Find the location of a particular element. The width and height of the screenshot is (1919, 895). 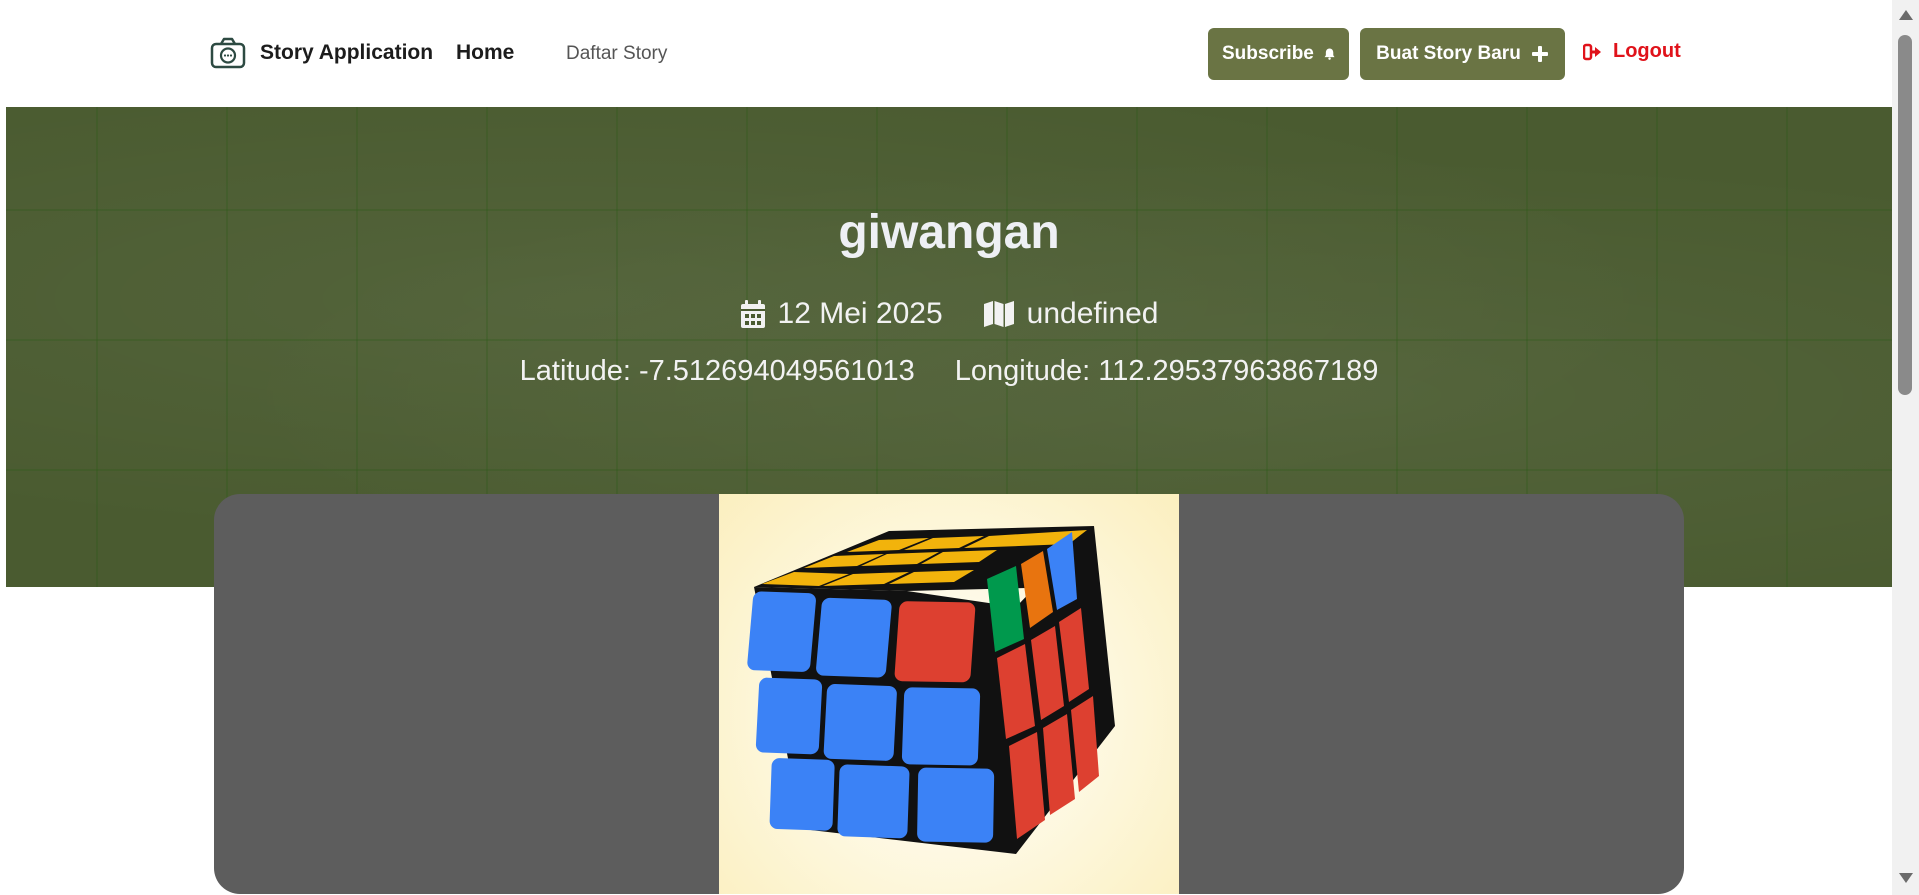

camera-chat-icon is located at coordinates (228, 53).